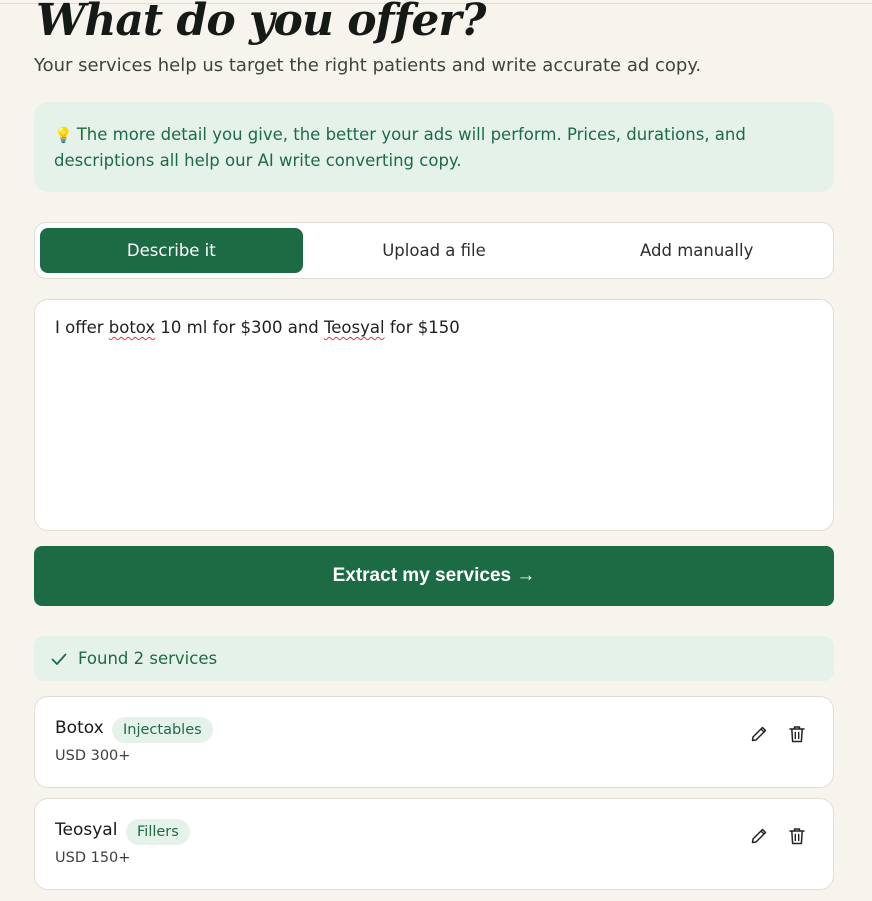 This screenshot has height=901, width=872. What do you see at coordinates (59, 659) in the screenshot?
I see `check-icon` at bounding box center [59, 659].